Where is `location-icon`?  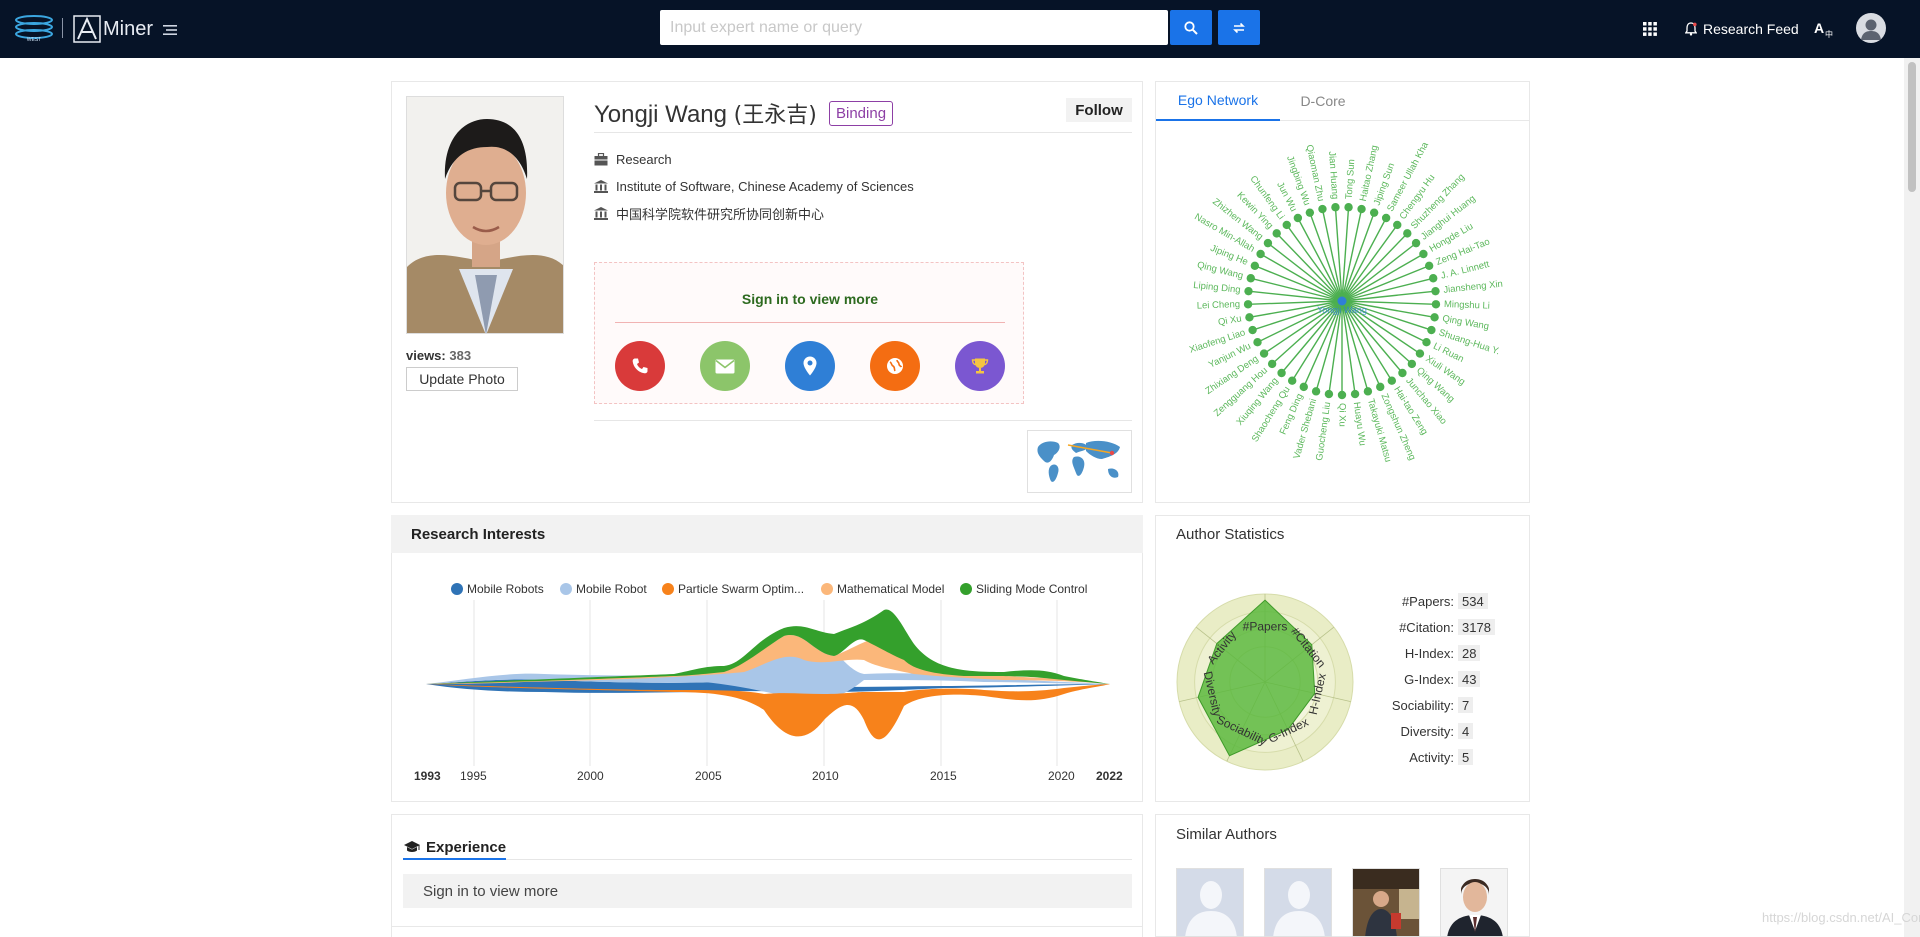 location-icon is located at coordinates (810, 366).